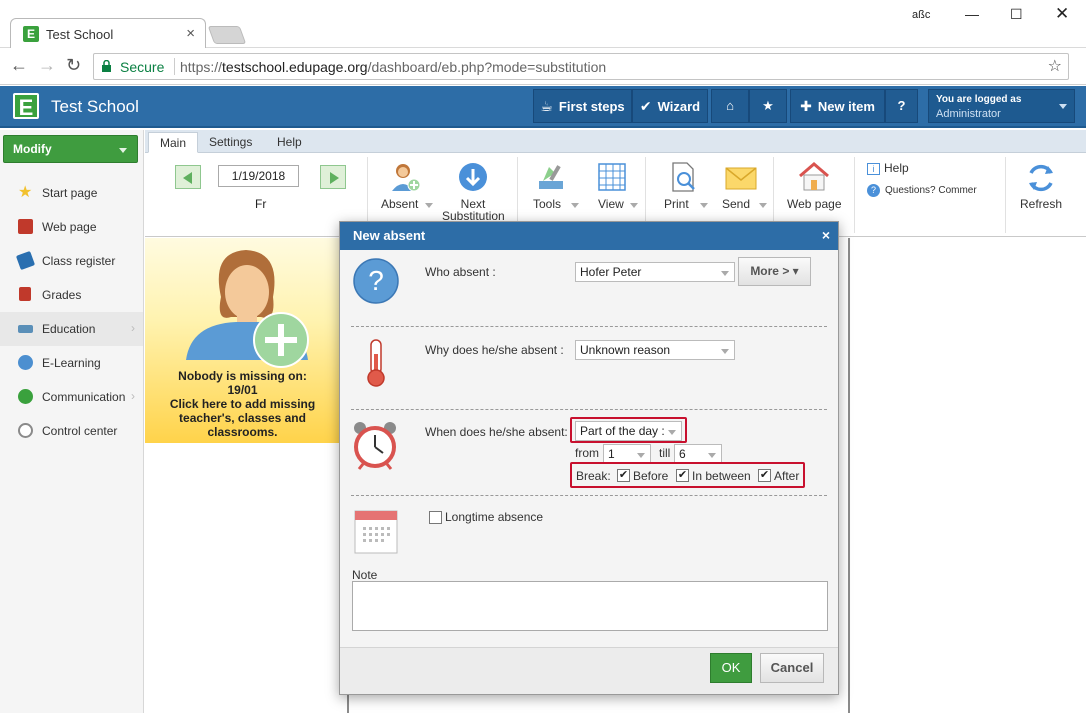  Describe the element at coordinates (494, 350) in the screenshot. I see `why-absent-label: Why does he/she absent :` at that location.